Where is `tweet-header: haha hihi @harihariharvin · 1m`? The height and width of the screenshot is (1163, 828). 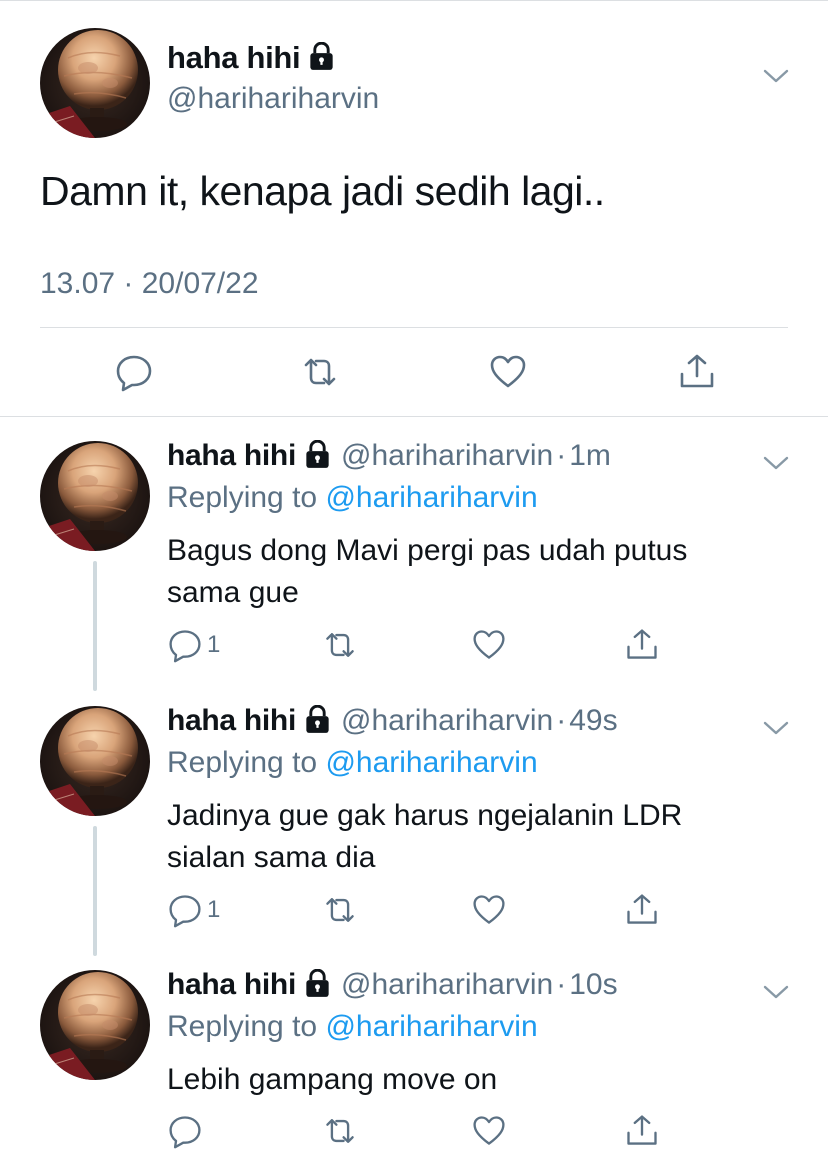 tweet-header: haha hihi @harihariharvin · 1m is located at coordinates (389, 456).